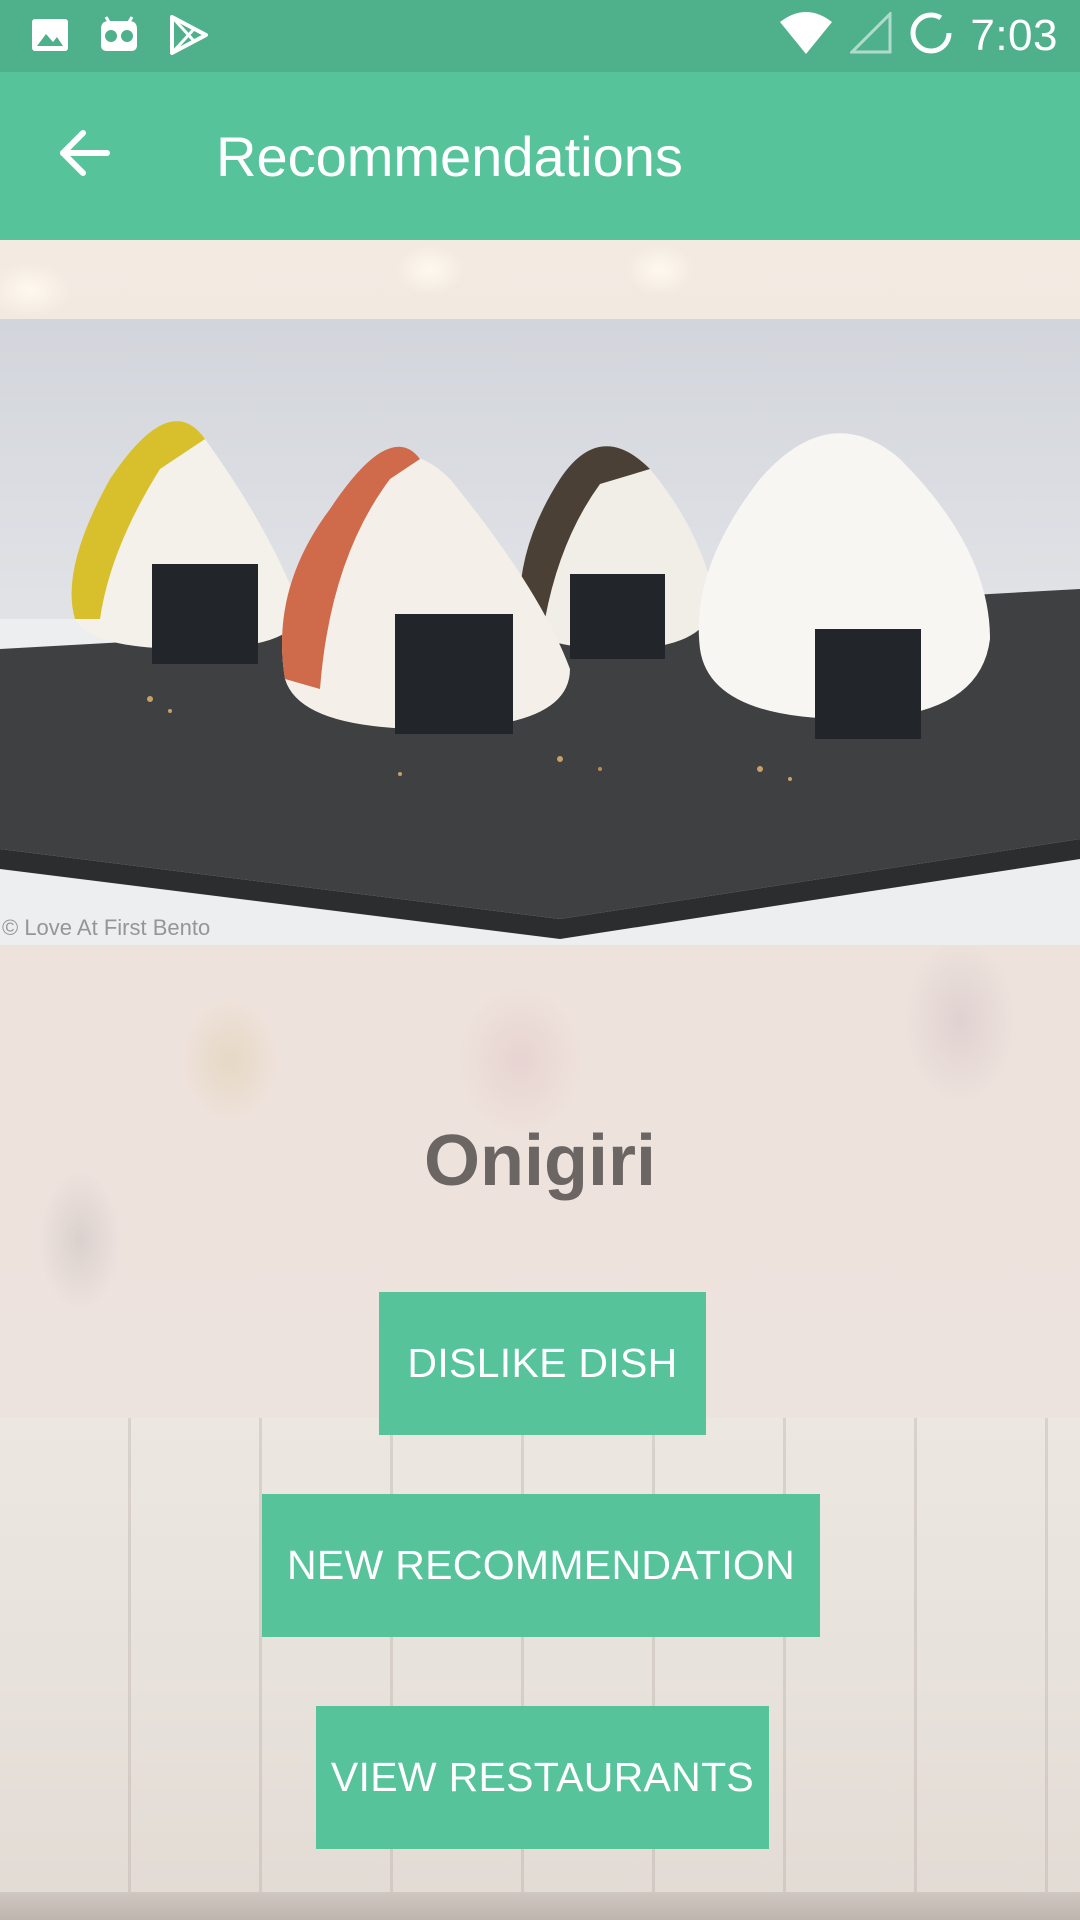  Describe the element at coordinates (50, 37) in the screenshot. I see `image-icon` at that location.